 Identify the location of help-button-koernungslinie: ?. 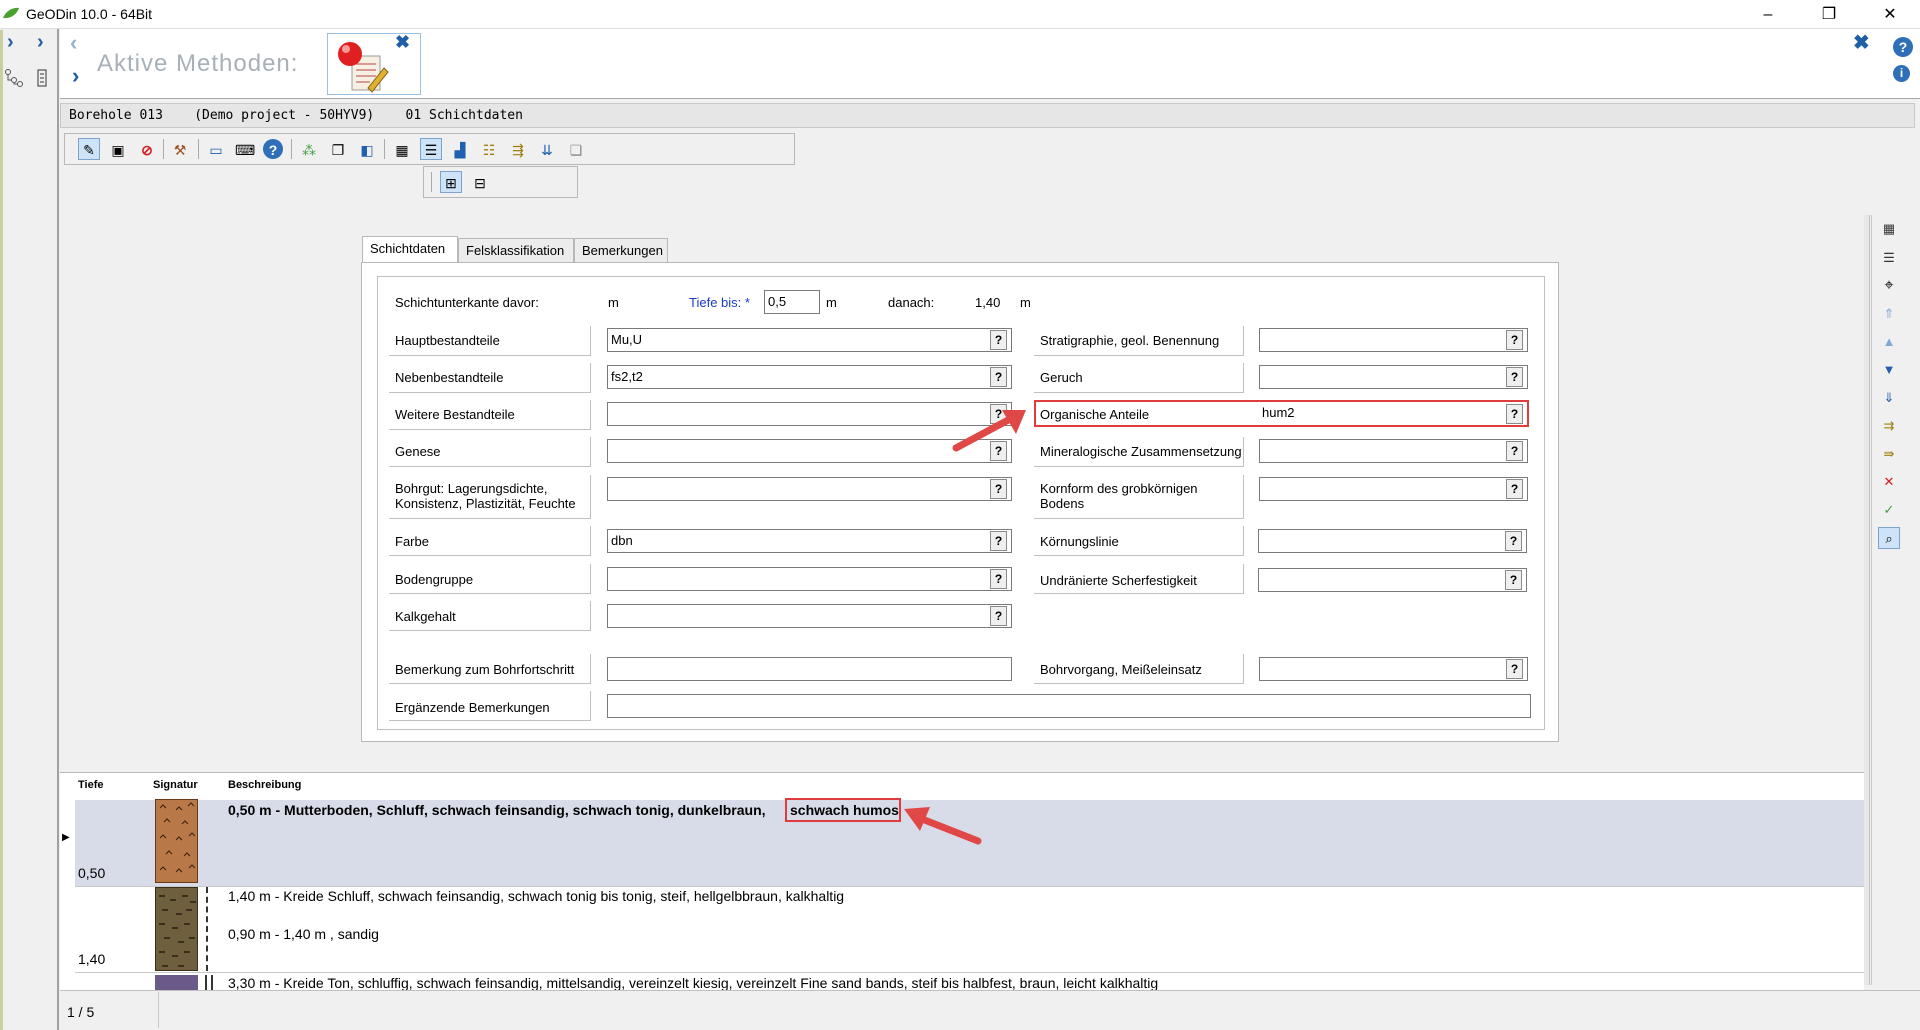
(1513, 541).